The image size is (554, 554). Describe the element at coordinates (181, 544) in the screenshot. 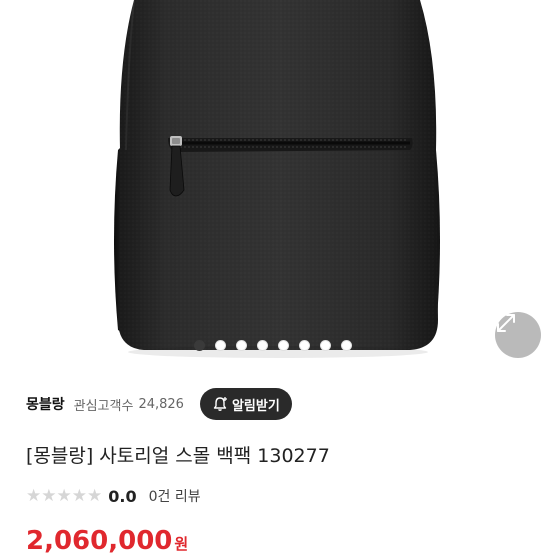

I see `price-currency: 원` at that location.